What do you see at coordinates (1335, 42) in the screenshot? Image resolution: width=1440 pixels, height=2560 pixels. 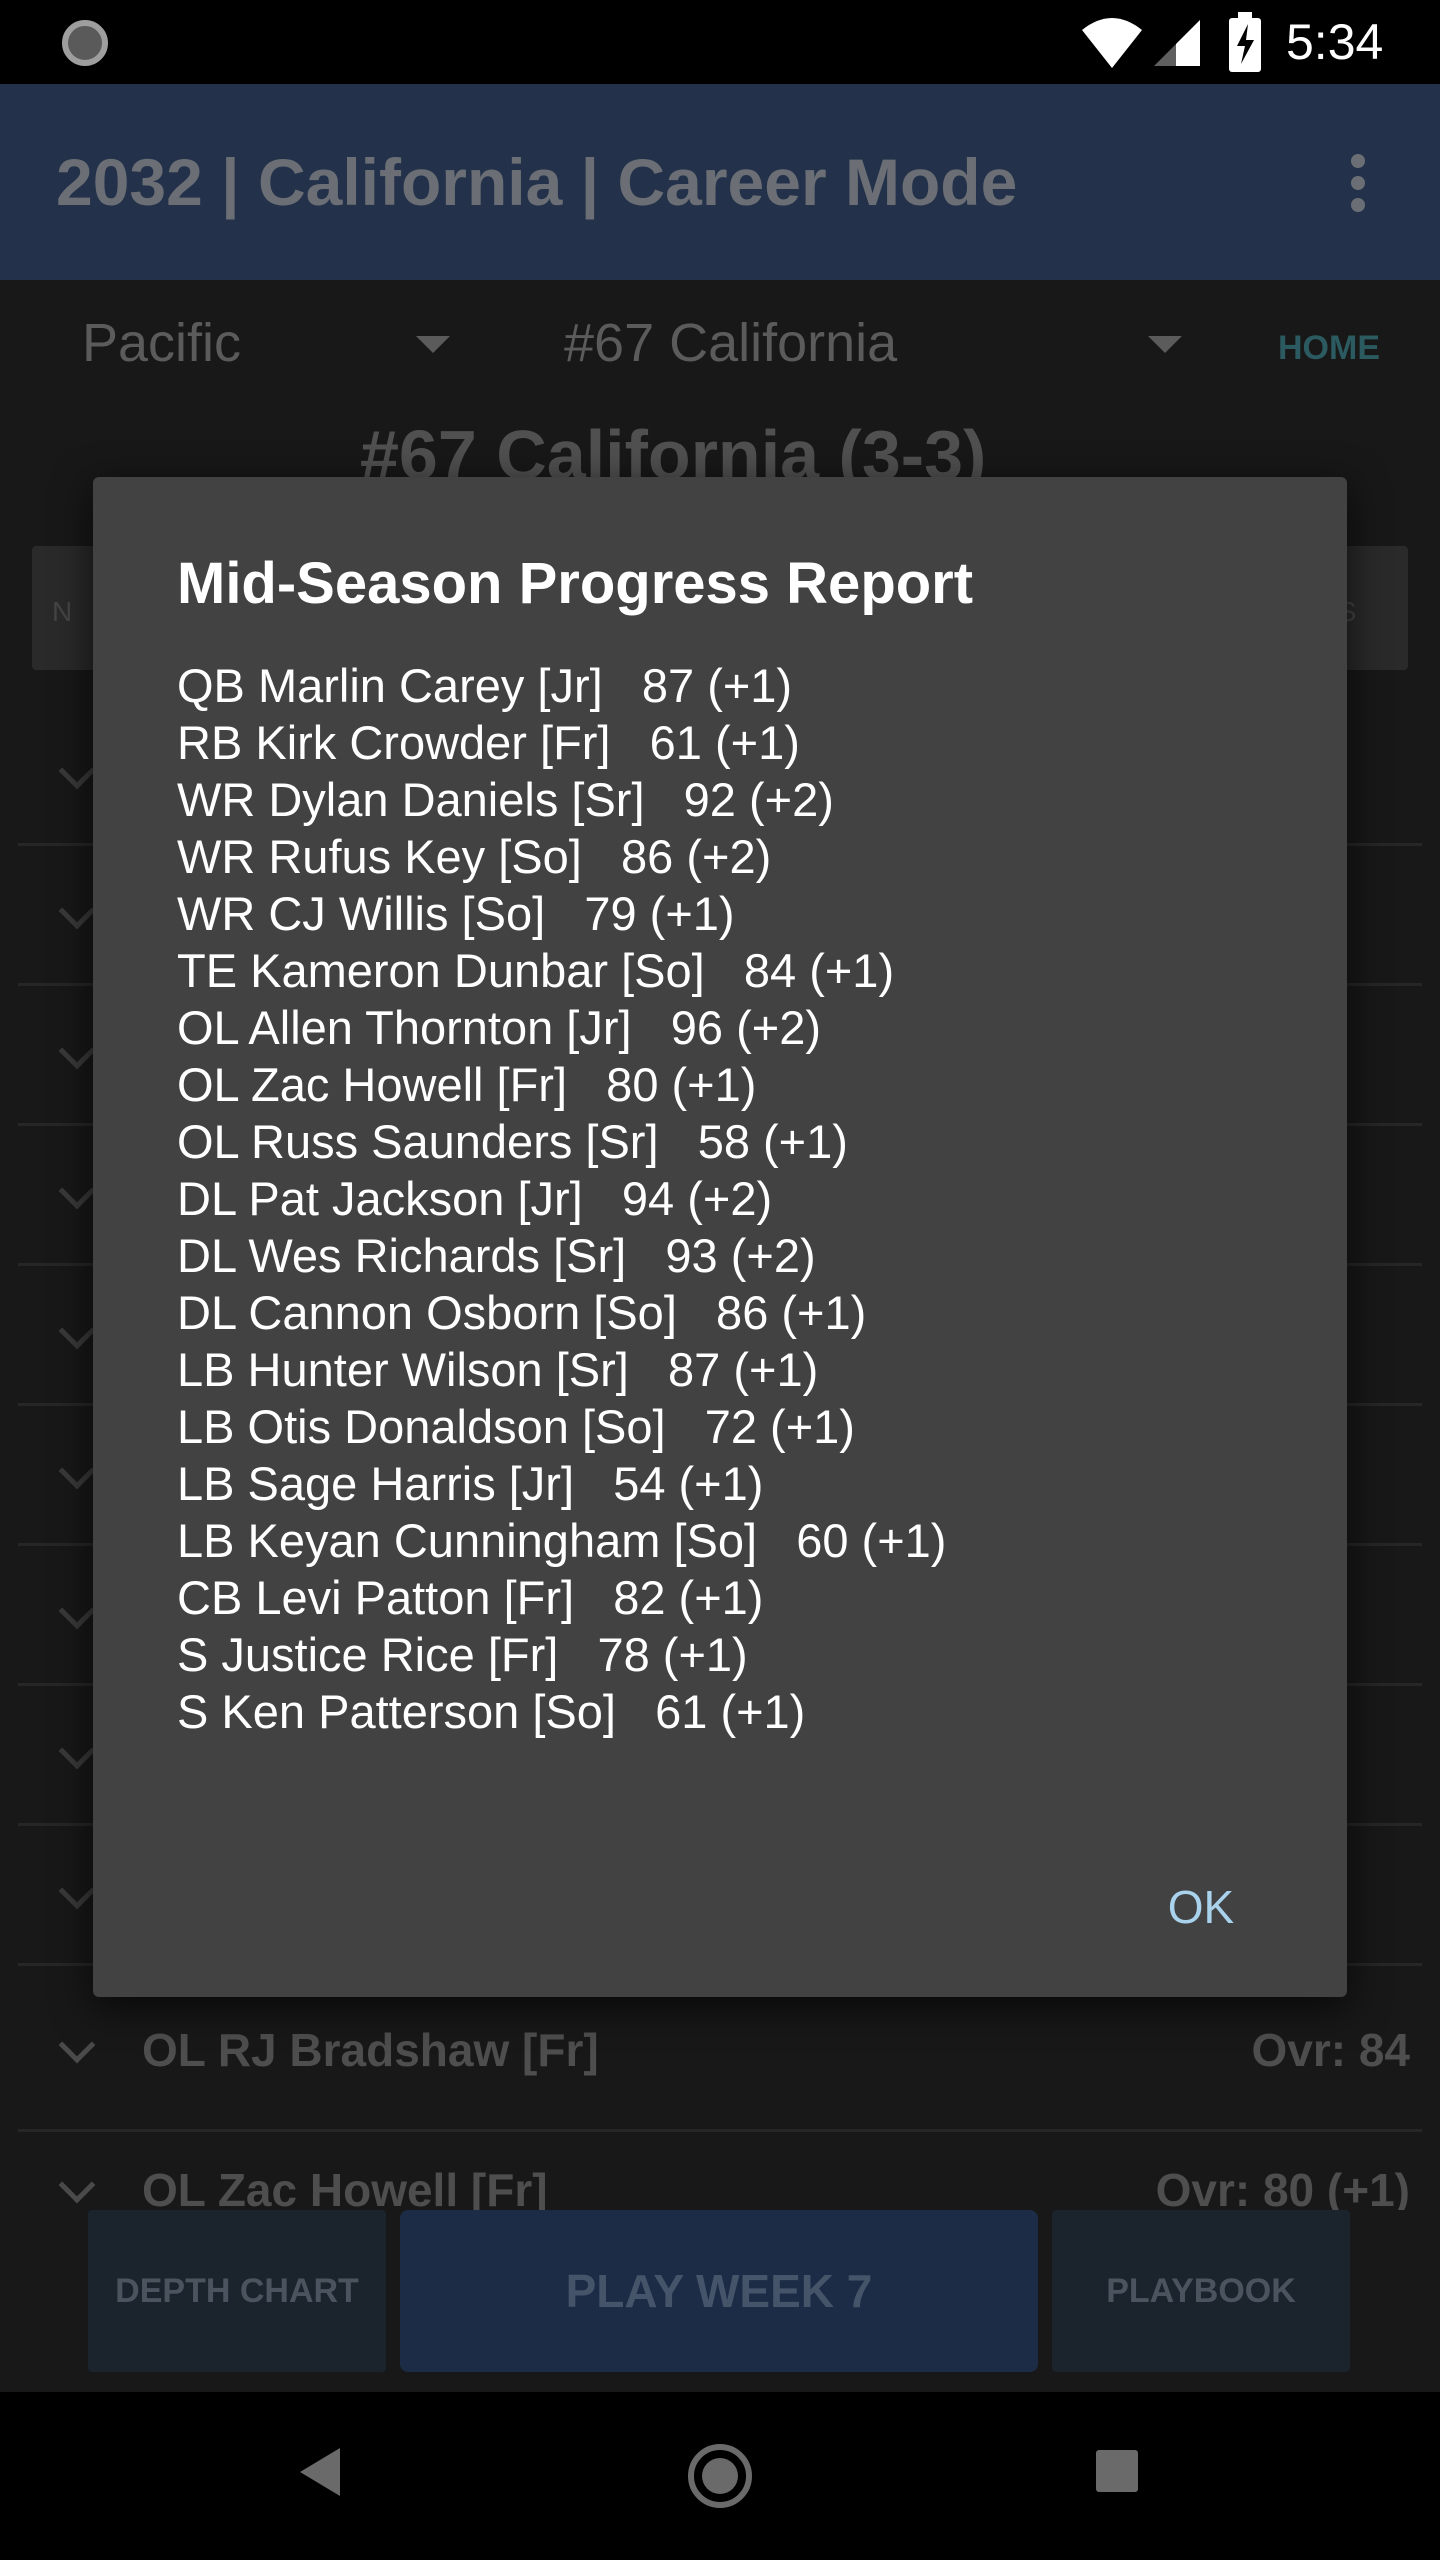 I see `status-time: 5:34` at bounding box center [1335, 42].